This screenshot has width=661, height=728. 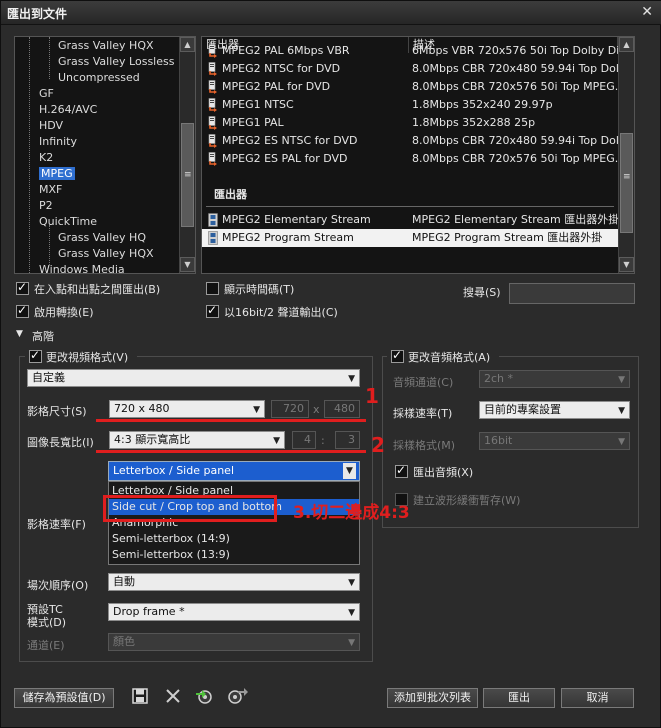 What do you see at coordinates (597, 698) in the screenshot?
I see `cancel-button: 取消` at bounding box center [597, 698].